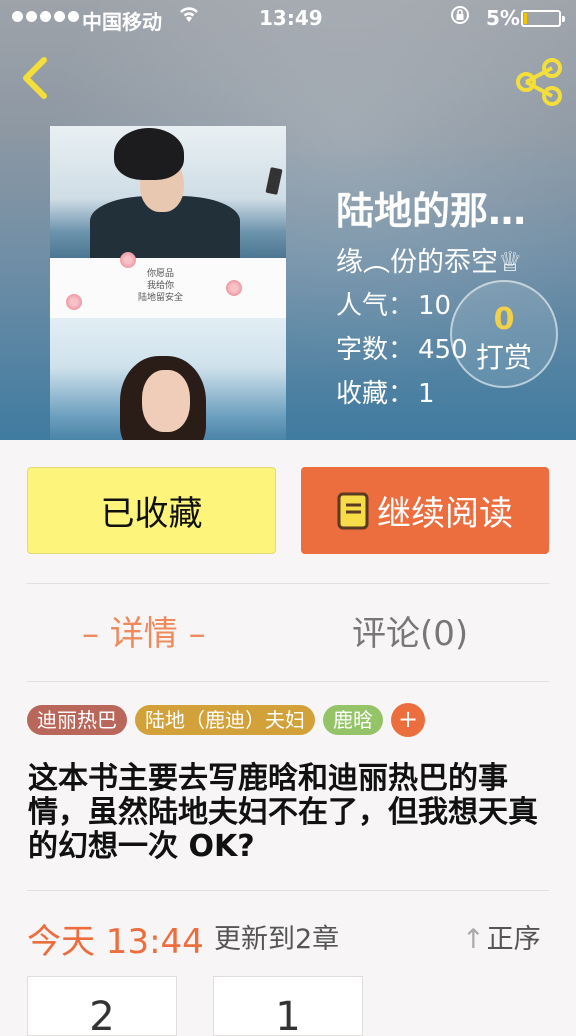 This screenshot has width=576, height=1036. I want to click on arrow-up-icon: ↑, so click(473, 939).